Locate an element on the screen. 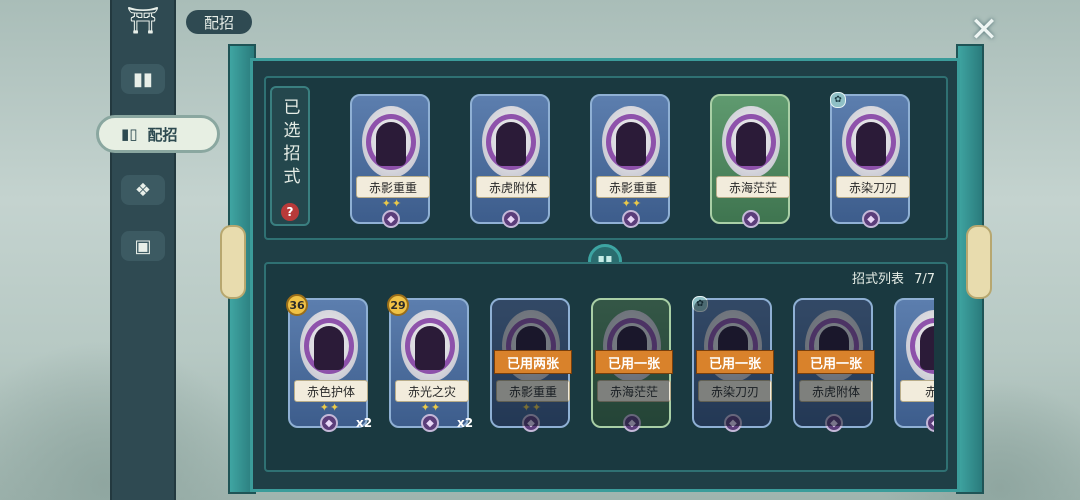 The width and height of the screenshot is (1080, 500). selected-card: 赤虎附体 ◆ is located at coordinates (510, 161).